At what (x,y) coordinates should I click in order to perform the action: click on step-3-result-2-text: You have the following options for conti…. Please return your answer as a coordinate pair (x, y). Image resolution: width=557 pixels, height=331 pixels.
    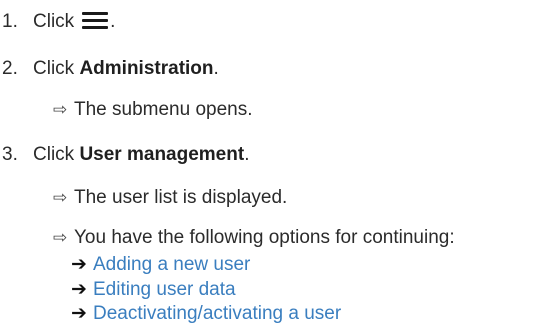
    Looking at the image, I should click on (264, 237).